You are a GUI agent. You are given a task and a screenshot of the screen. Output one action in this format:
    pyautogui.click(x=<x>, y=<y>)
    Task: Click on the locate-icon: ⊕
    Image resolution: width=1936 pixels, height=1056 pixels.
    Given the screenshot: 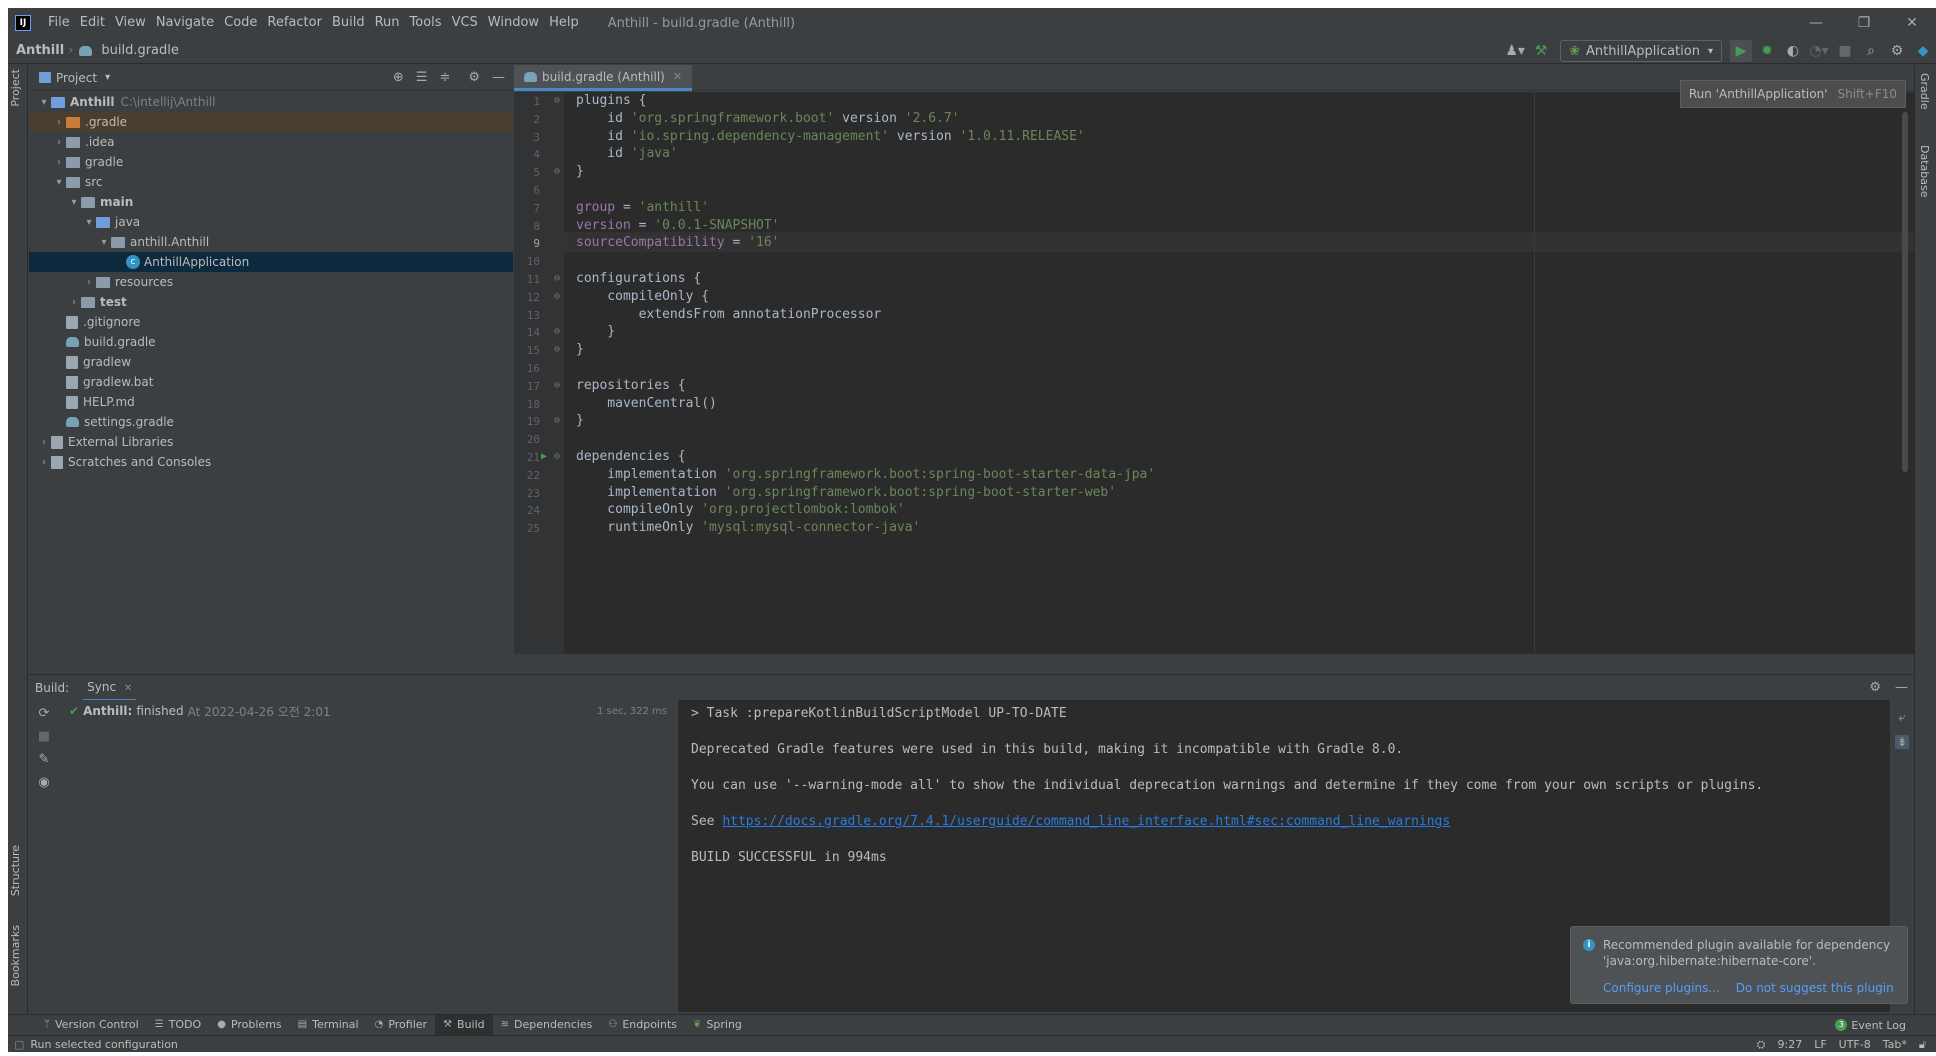 What is the action you would take?
    pyautogui.click(x=398, y=77)
    